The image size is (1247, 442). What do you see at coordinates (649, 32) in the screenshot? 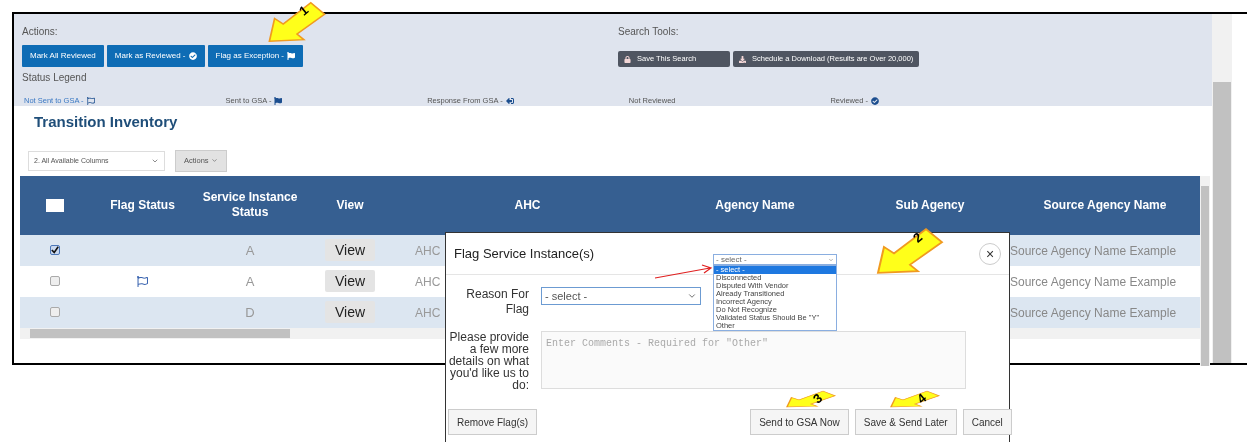
I see `search-tools-label: Search Tools:` at bounding box center [649, 32].